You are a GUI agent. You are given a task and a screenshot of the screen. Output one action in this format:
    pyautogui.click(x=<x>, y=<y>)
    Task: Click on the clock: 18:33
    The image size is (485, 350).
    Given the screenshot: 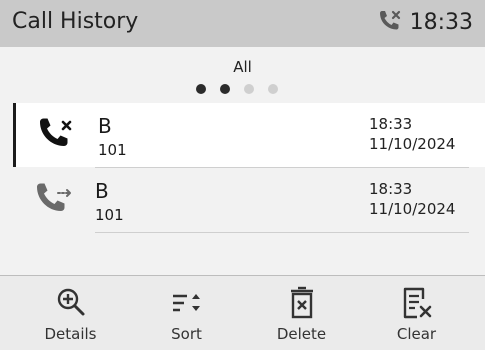 What is the action you would take?
    pyautogui.click(x=441, y=22)
    